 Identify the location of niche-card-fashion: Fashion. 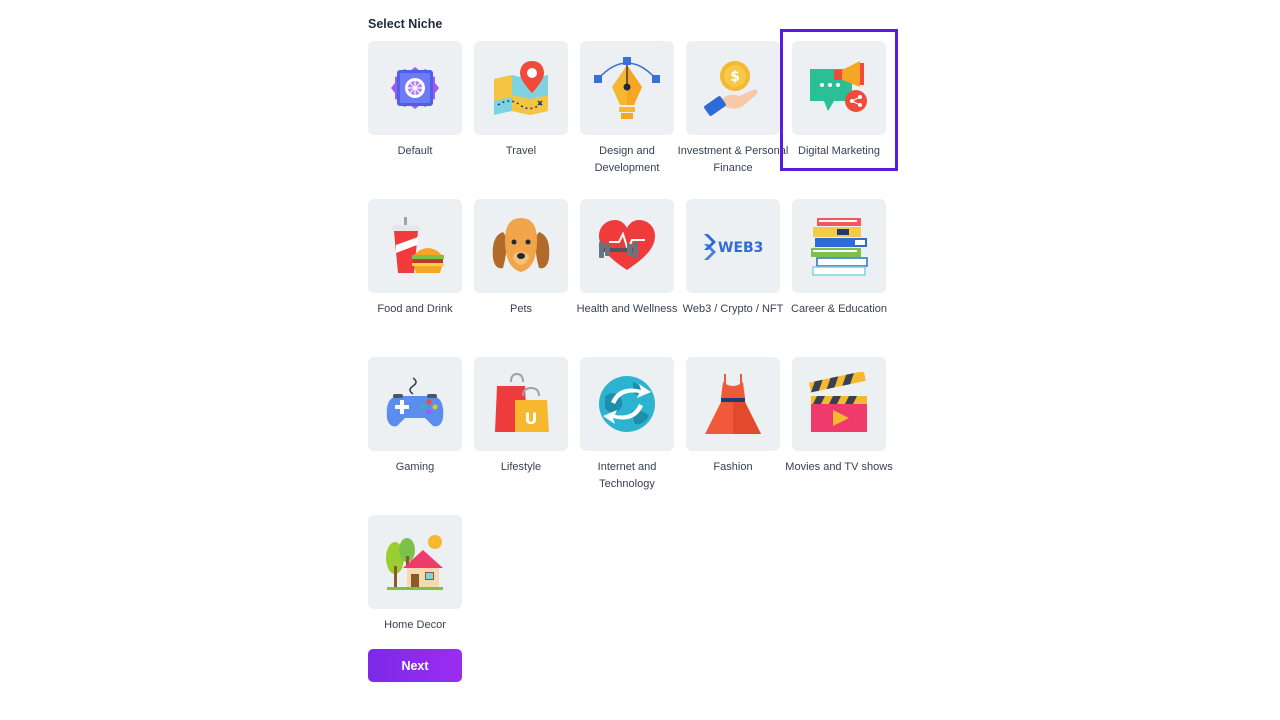
(733, 416).